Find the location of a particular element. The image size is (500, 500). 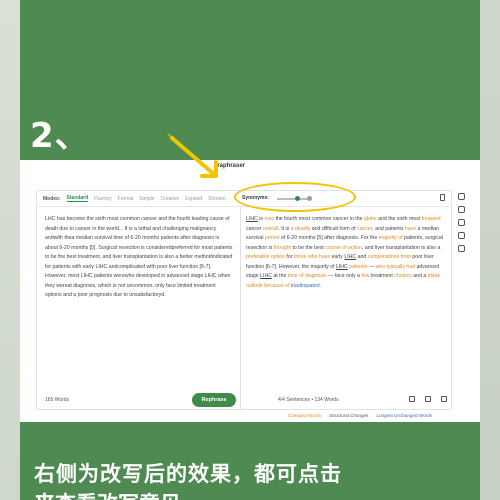

document-icon is located at coordinates (442, 197).